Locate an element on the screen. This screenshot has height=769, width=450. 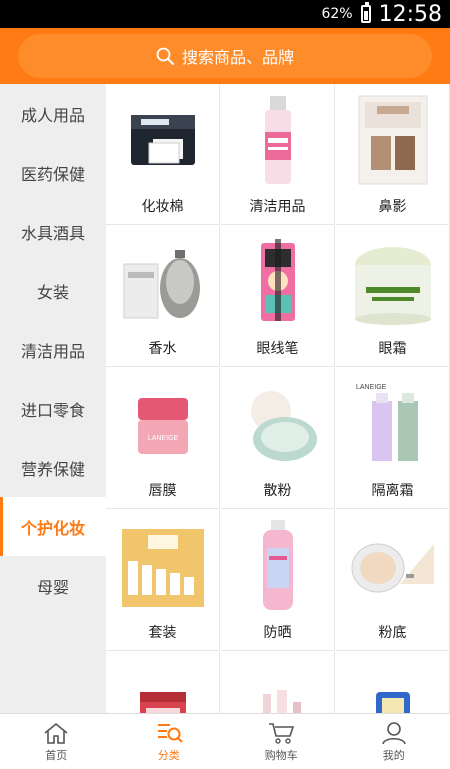
blue-tube-icon is located at coordinates (393, 685).